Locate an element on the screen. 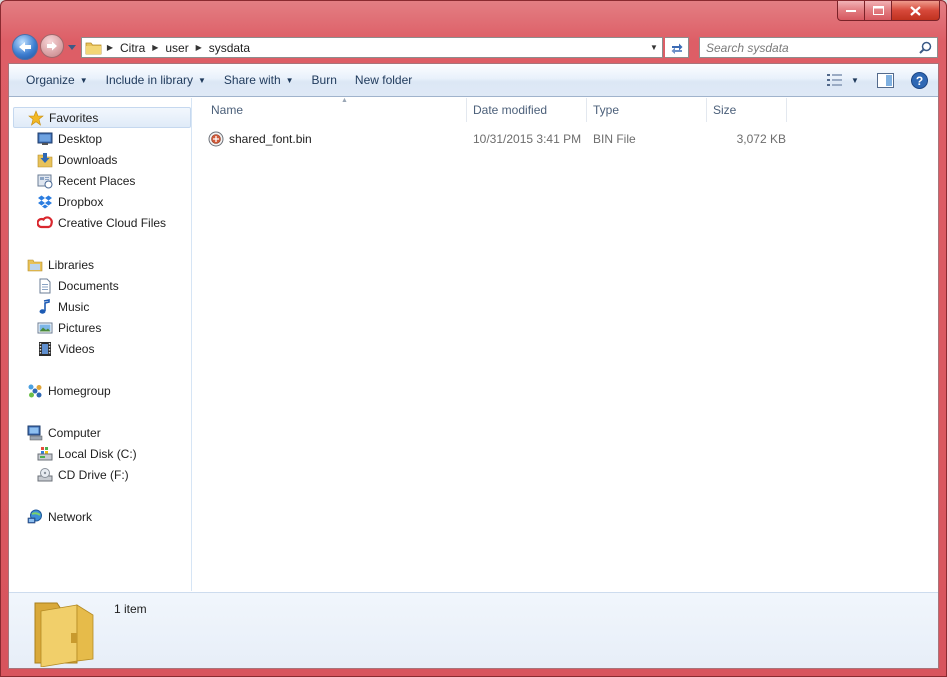  sidebar-item-label: Creative Cloud Files is located at coordinates (112, 222).